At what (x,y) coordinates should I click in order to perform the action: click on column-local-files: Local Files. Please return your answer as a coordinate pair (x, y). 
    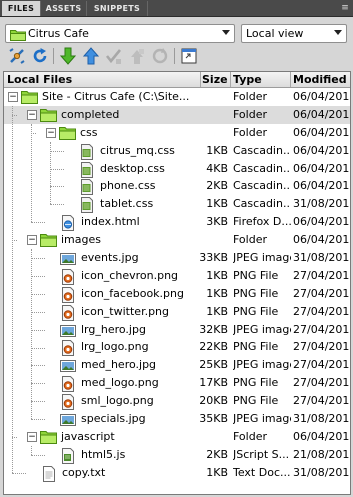
    Looking at the image, I should click on (39, 79).